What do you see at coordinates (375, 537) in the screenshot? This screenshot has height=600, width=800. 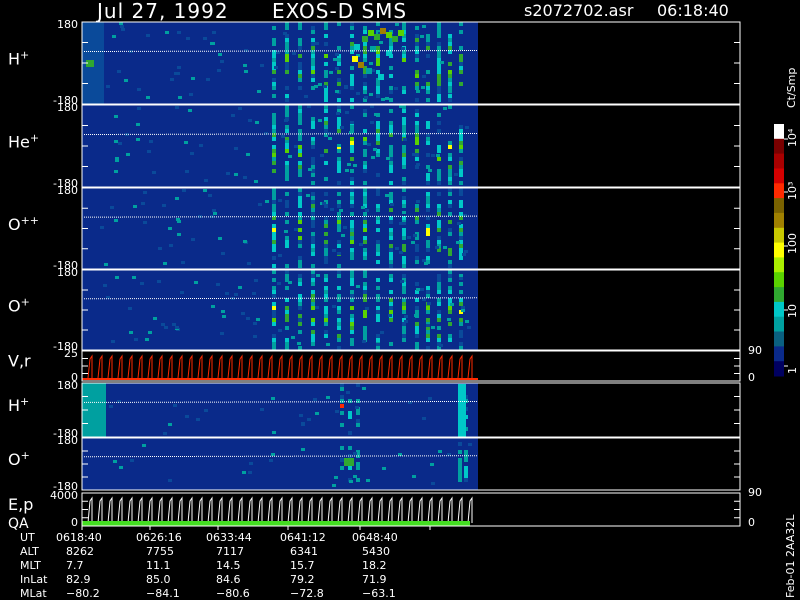 I see `x-tick-value: 0648:40` at bounding box center [375, 537].